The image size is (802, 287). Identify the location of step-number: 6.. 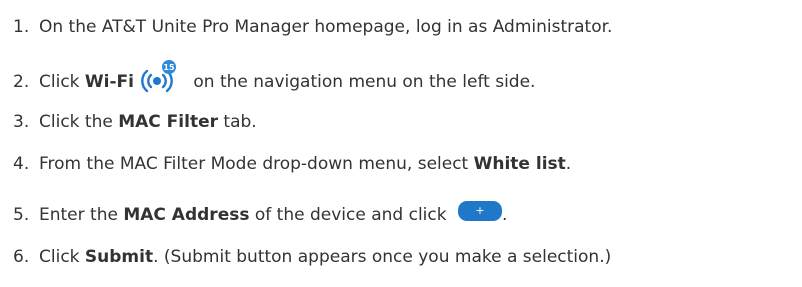
(21, 257).